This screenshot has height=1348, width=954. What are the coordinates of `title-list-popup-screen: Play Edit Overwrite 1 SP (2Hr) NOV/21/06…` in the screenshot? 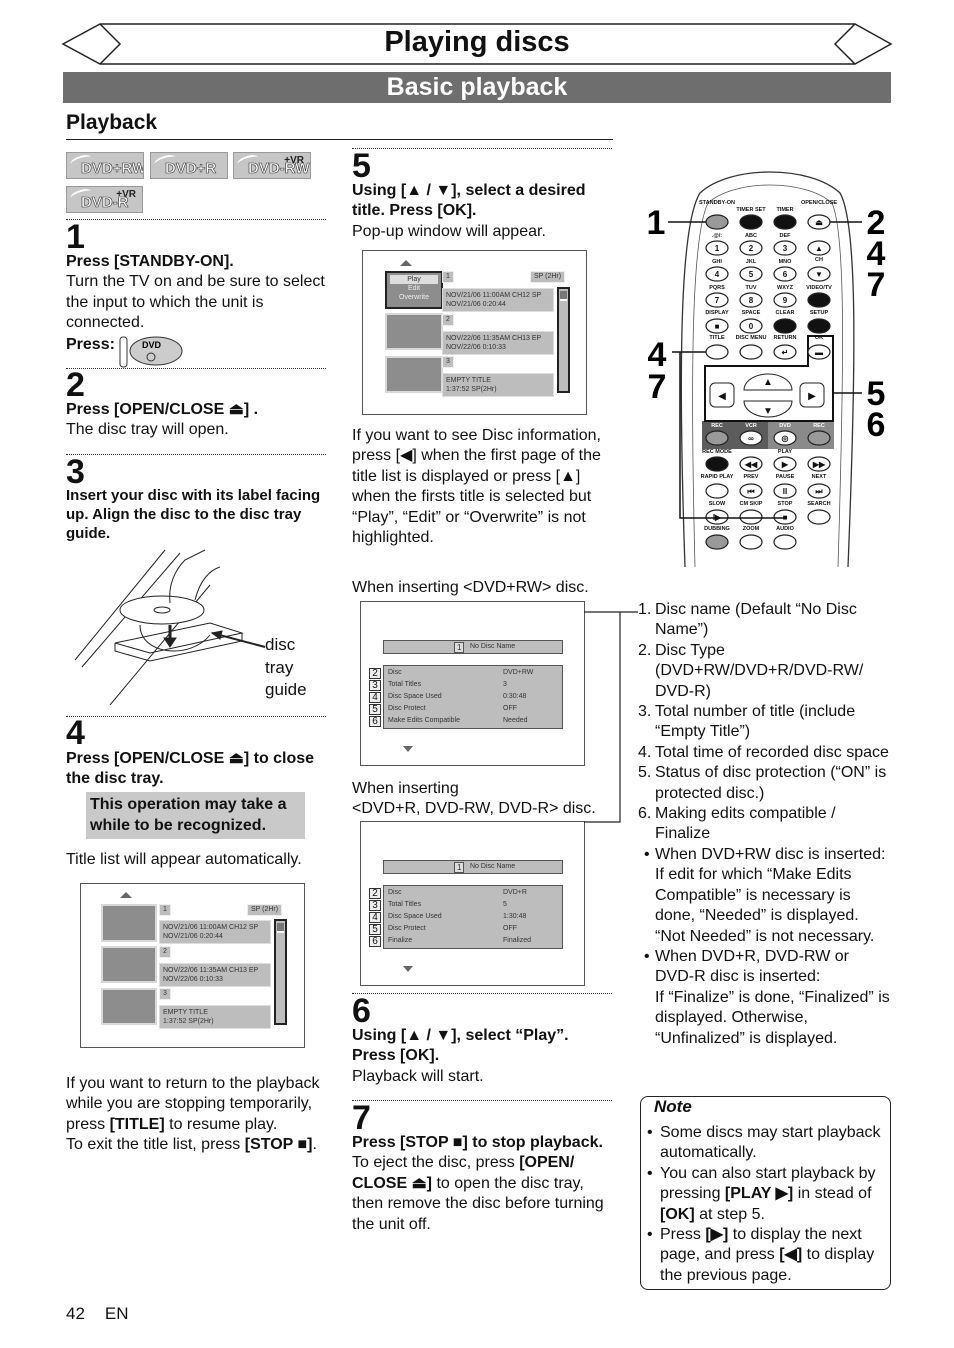 It's located at (474, 332).